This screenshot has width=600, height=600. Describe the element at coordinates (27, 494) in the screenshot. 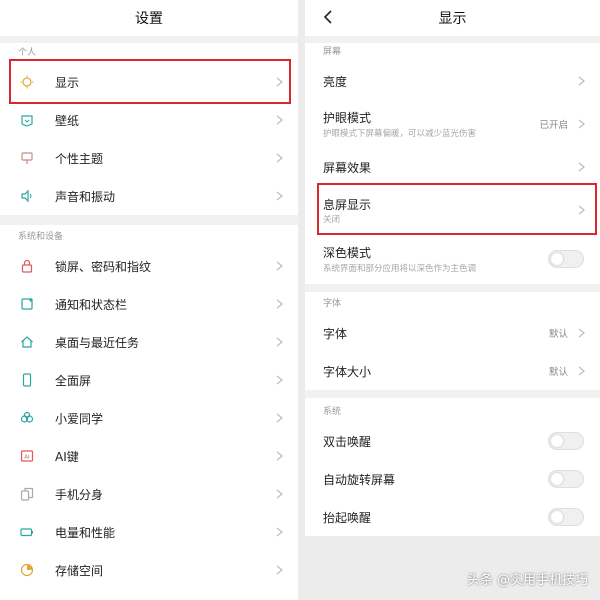

I see `dual-space-icon` at that location.